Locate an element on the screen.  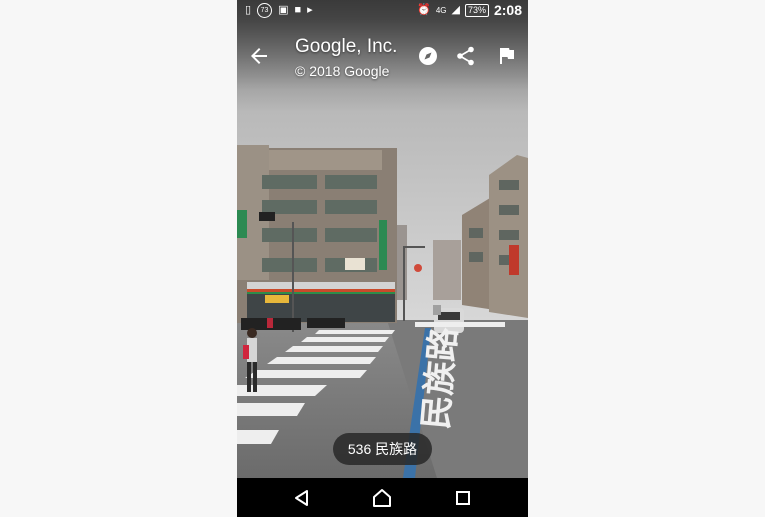
compass-icon is located at coordinates (428, 56).